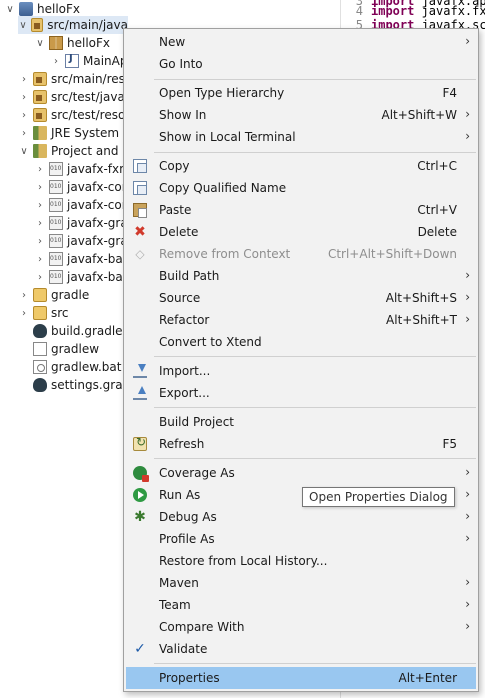  I want to click on tree-item-src-main-resources: › src/main/reso, so click(75, 79).